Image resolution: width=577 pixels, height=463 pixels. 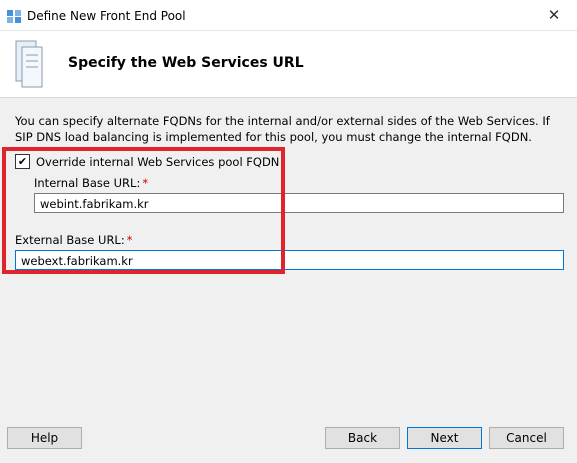 I want to click on external-url-input: webext.fabrikam.kr, so click(x=289, y=260).